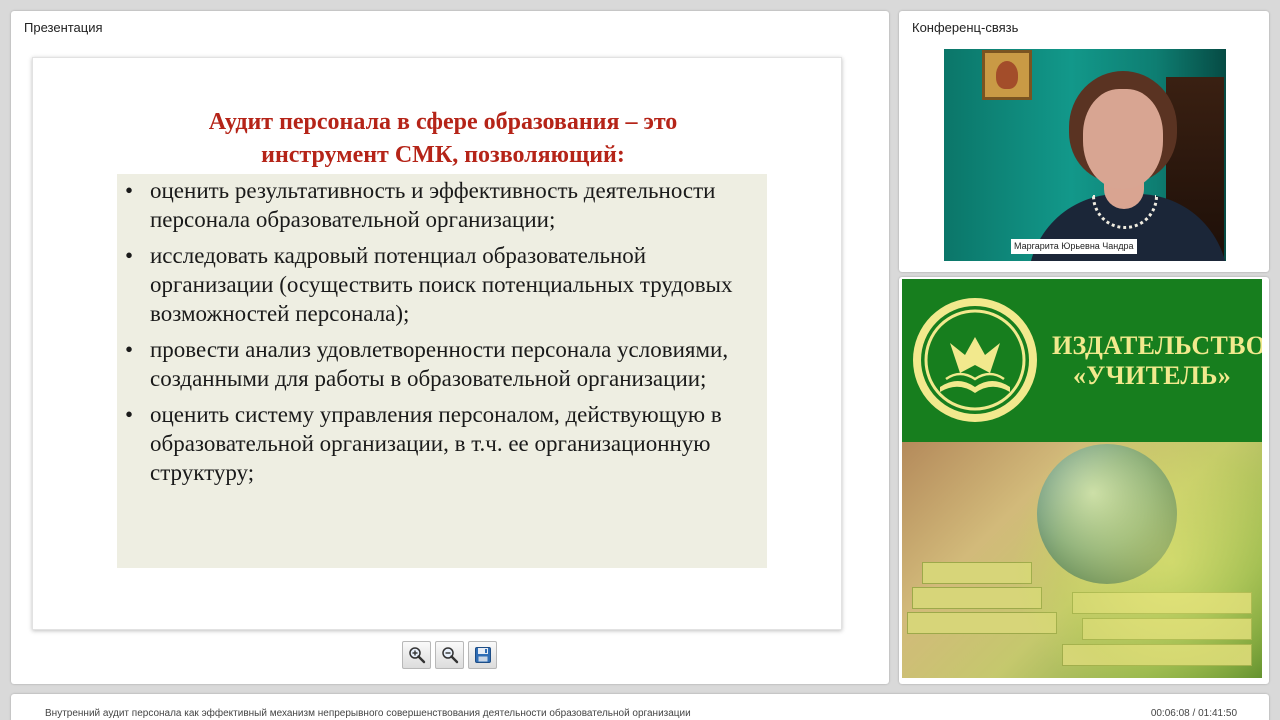 The image size is (1280, 720). I want to click on floppy-disk-icon, so click(482, 655).